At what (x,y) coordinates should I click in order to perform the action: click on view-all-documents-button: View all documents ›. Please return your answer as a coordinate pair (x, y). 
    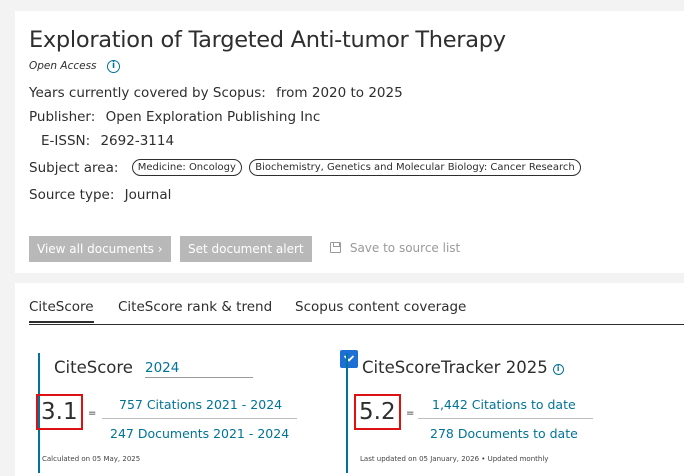
    Looking at the image, I should click on (100, 249).